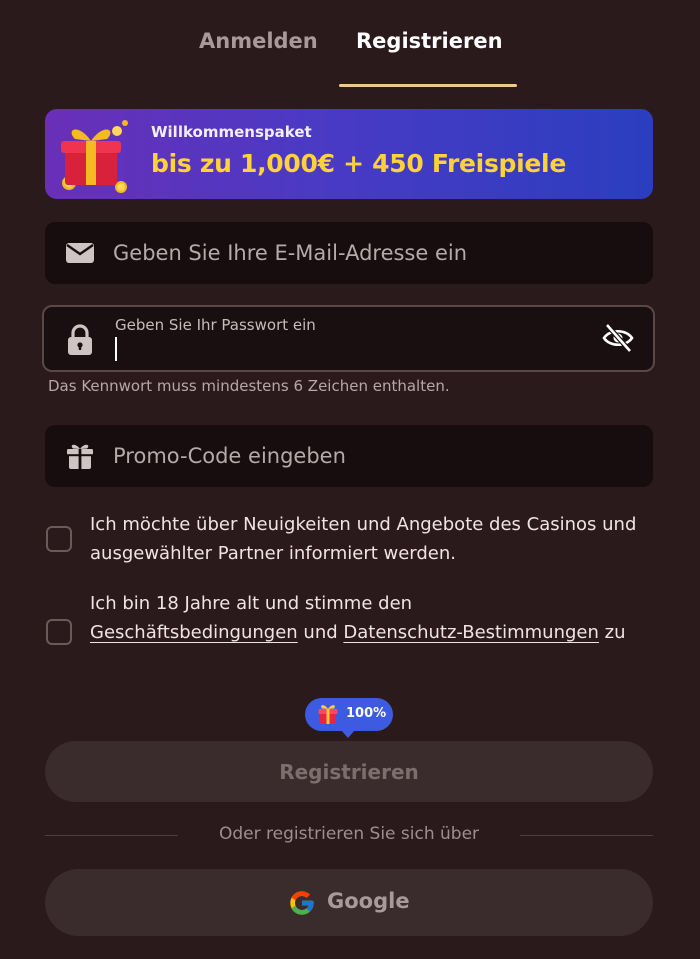 Image resolution: width=700 pixels, height=959 pixels. What do you see at coordinates (59, 539) in the screenshot?
I see `news-consent-checkbox` at bounding box center [59, 539].